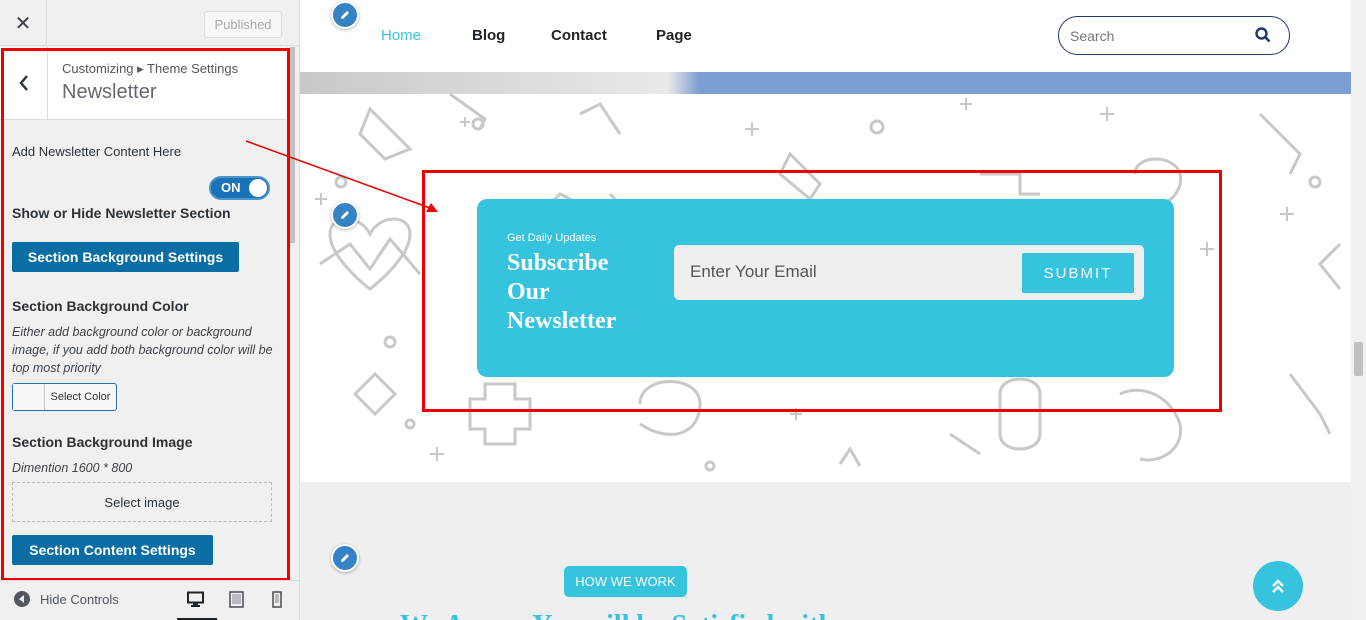 Image resolution: width=1366 pixels, height=620 pixels. Describe the element at coordinates (243, 24) in the screenshot. I see `publish-button: Published` at that location.